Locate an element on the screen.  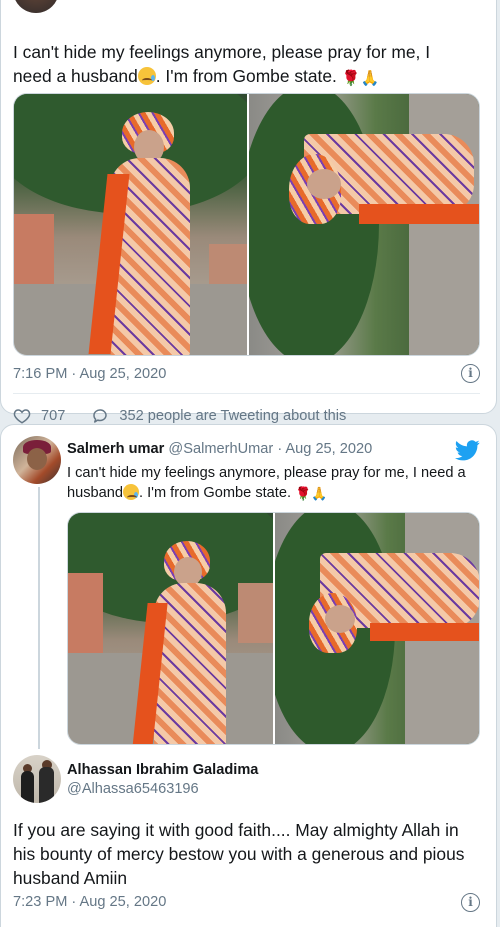
tweeting-about-link: 352 people are Tweeting about this is located at coordinates (232, 416).